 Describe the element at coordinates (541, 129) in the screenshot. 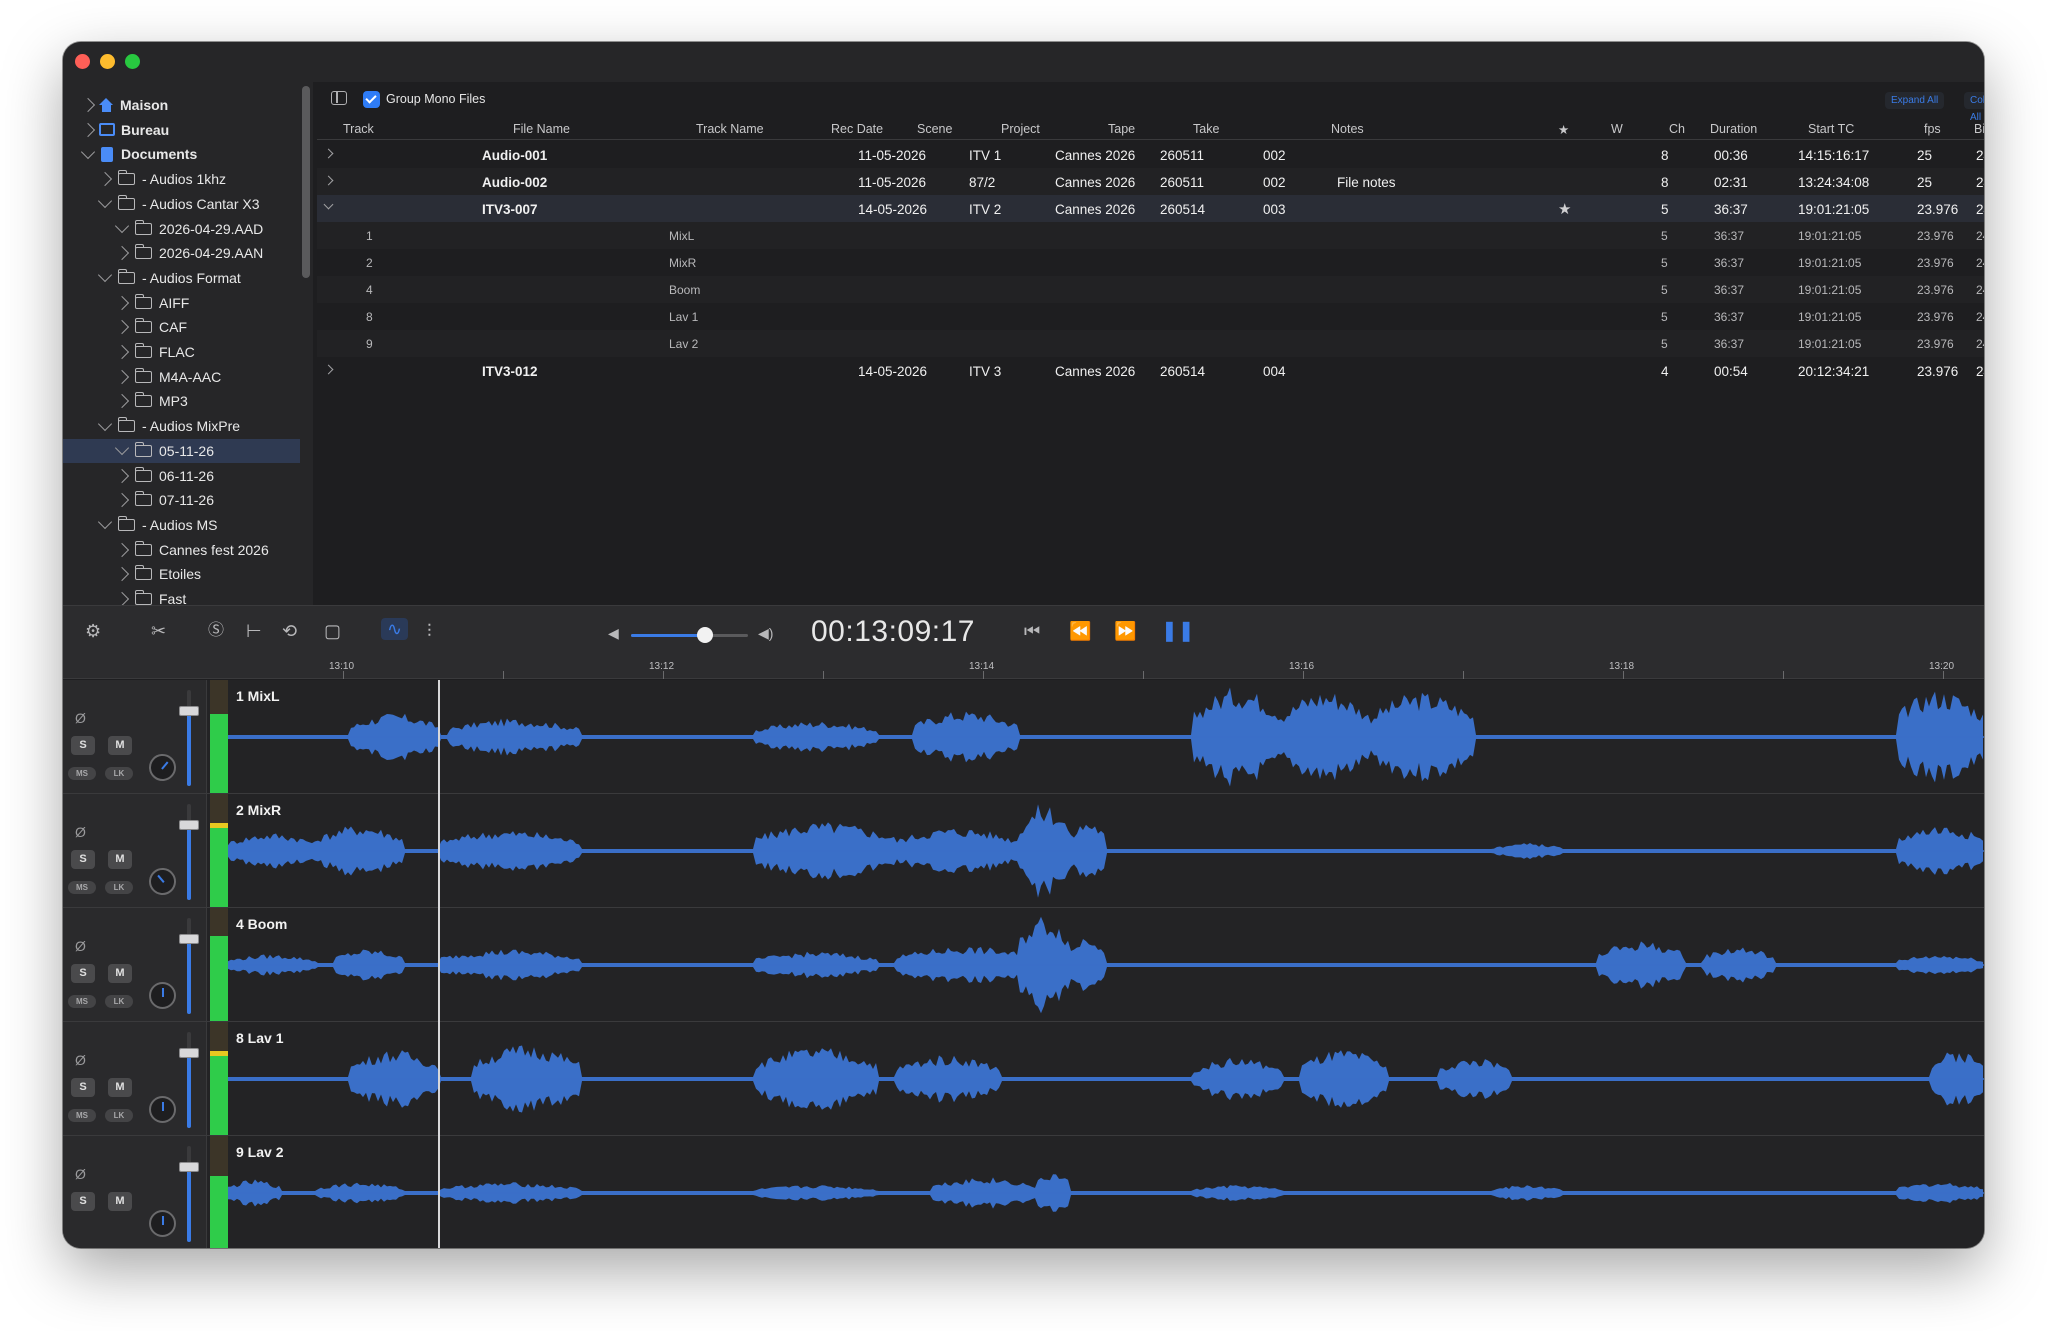

I see `column-header: File Name` at that location.